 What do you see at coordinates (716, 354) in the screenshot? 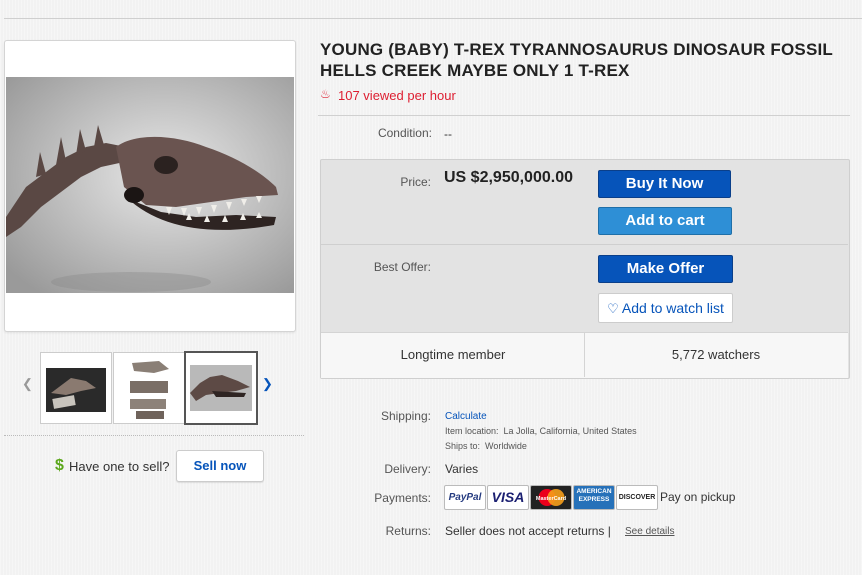
I see `watchers-count: 5,772 watchers` at bounding box center [716, 354].